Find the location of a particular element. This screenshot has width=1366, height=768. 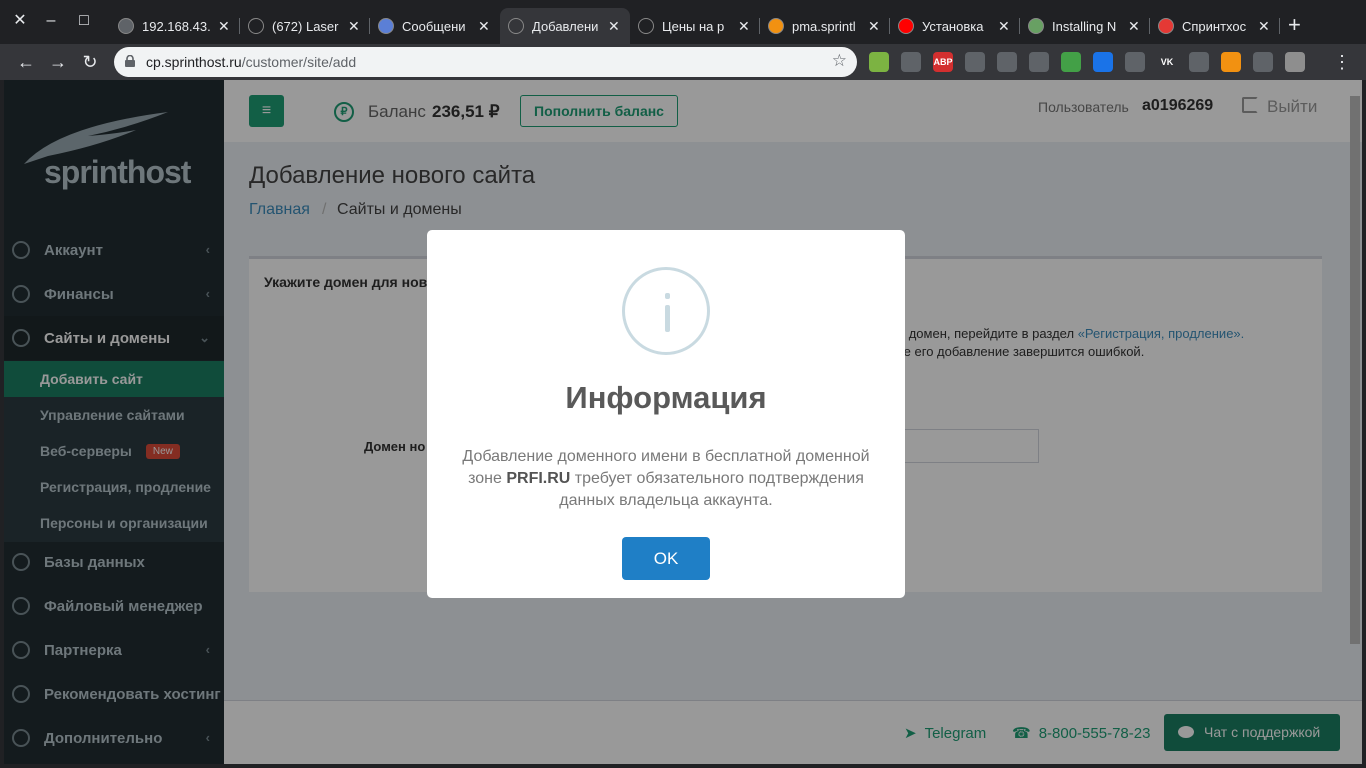

tab-title: 192.168.43. is located at coordinates (176, 26).